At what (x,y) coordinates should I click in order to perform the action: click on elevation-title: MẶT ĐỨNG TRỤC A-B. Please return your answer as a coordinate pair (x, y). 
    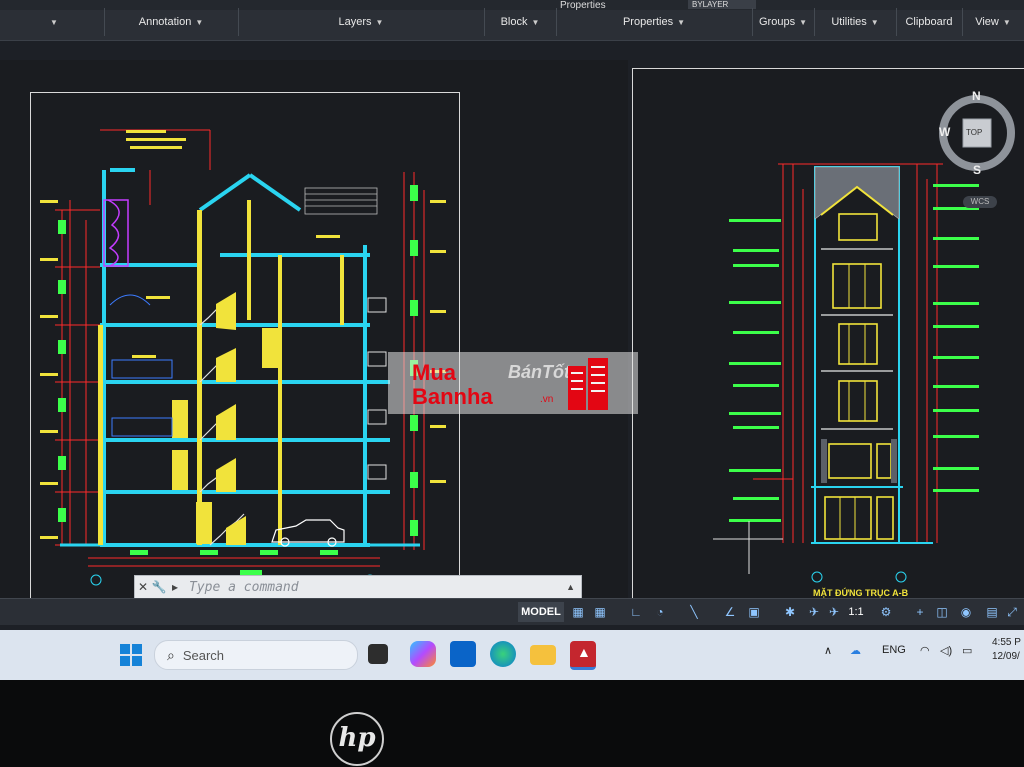
    Looking at the image, I should click on (861, 592).